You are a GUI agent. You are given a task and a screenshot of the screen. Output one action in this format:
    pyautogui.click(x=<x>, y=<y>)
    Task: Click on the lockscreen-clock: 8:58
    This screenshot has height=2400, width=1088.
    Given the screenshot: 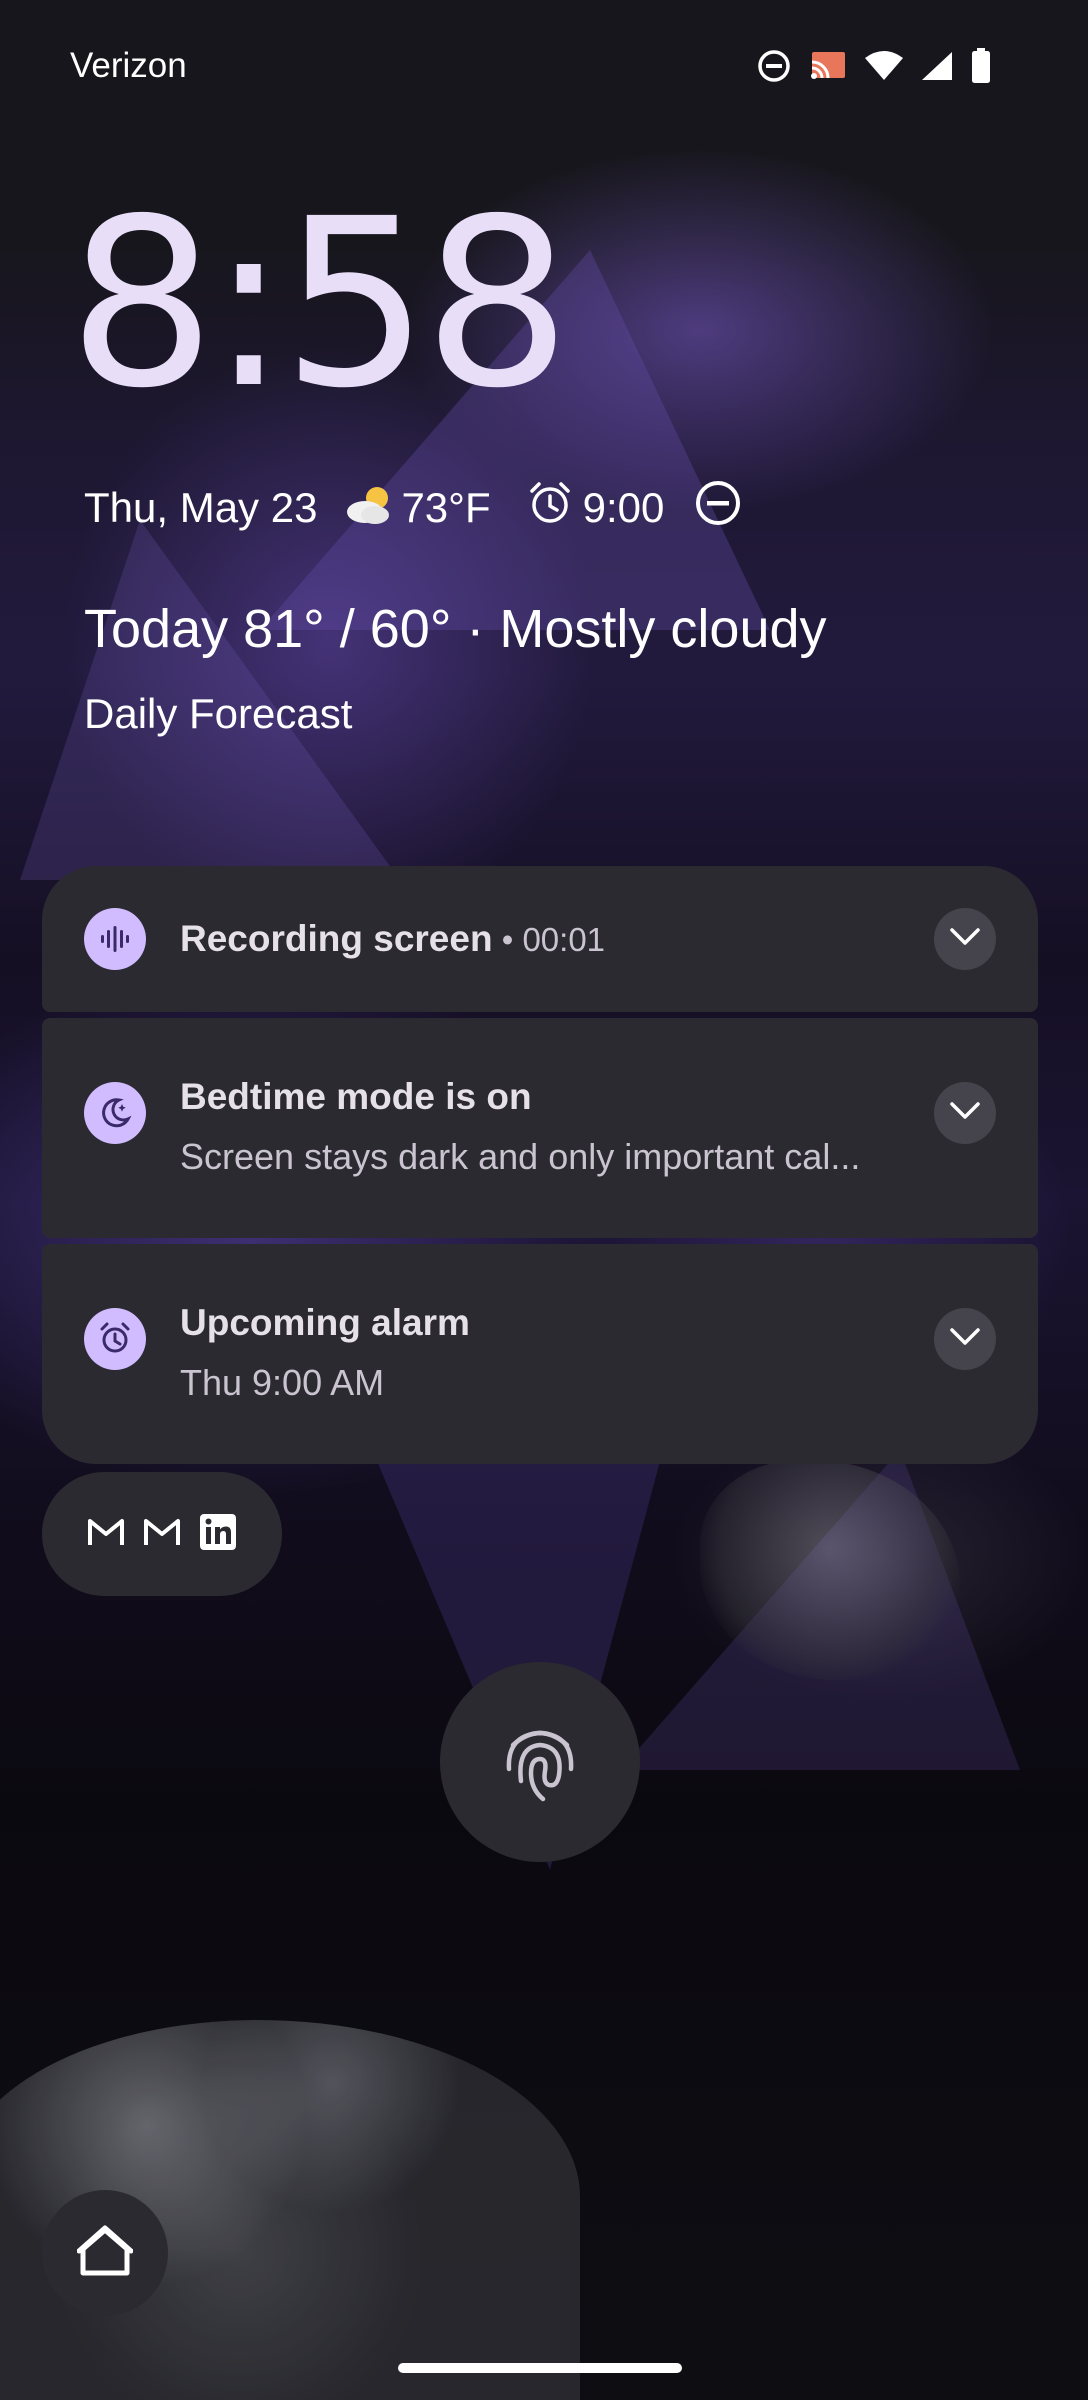 What is the action you would take?
    pyautogui.click(x=319, y=304)
    